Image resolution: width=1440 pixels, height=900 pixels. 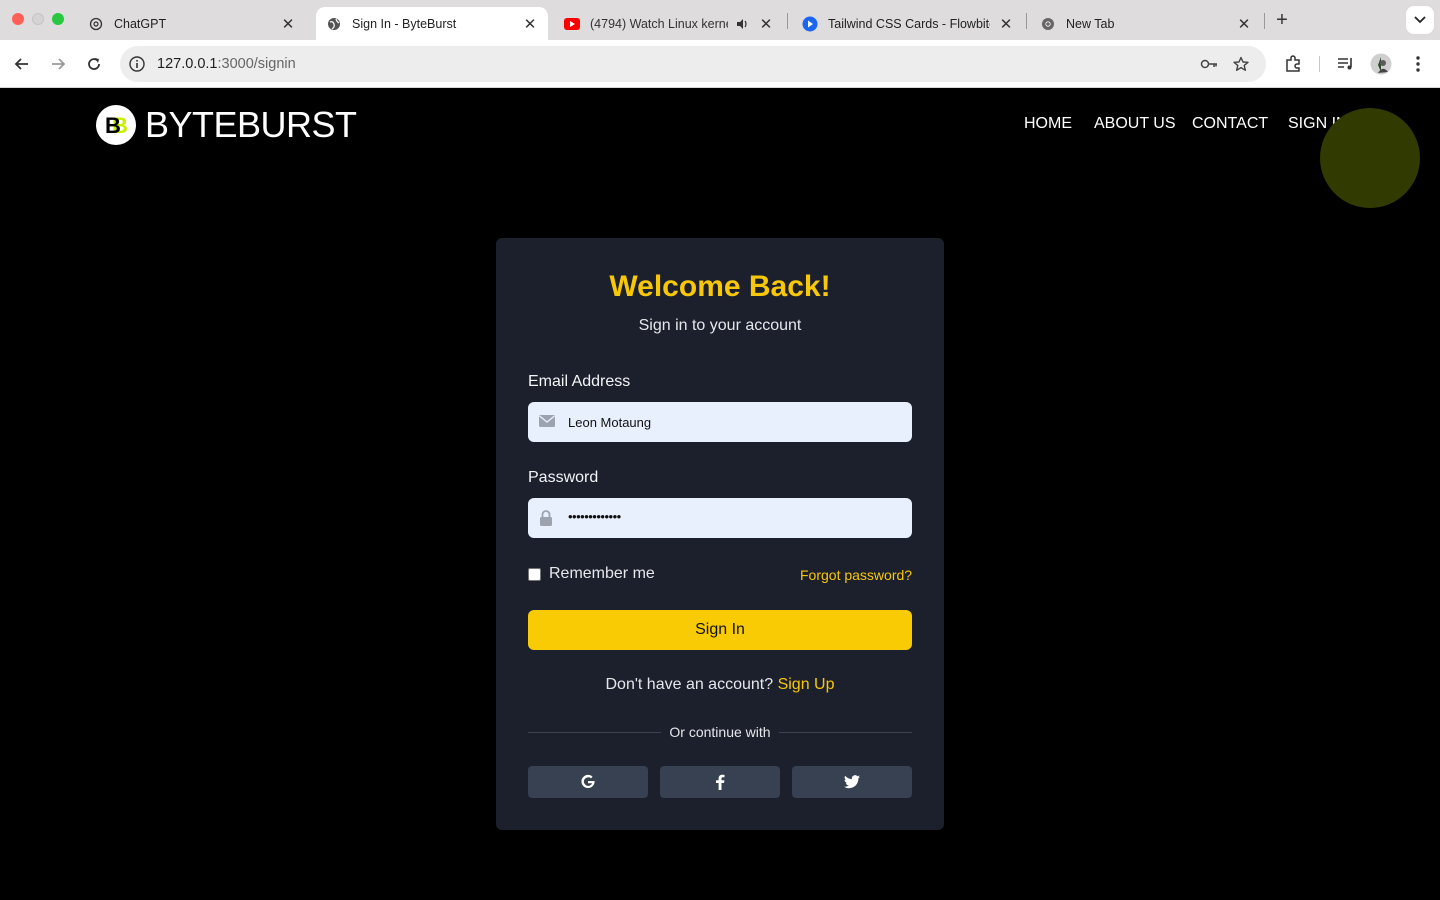 I want to click on divider-label: Or continue with, so click(x=720, y=733).